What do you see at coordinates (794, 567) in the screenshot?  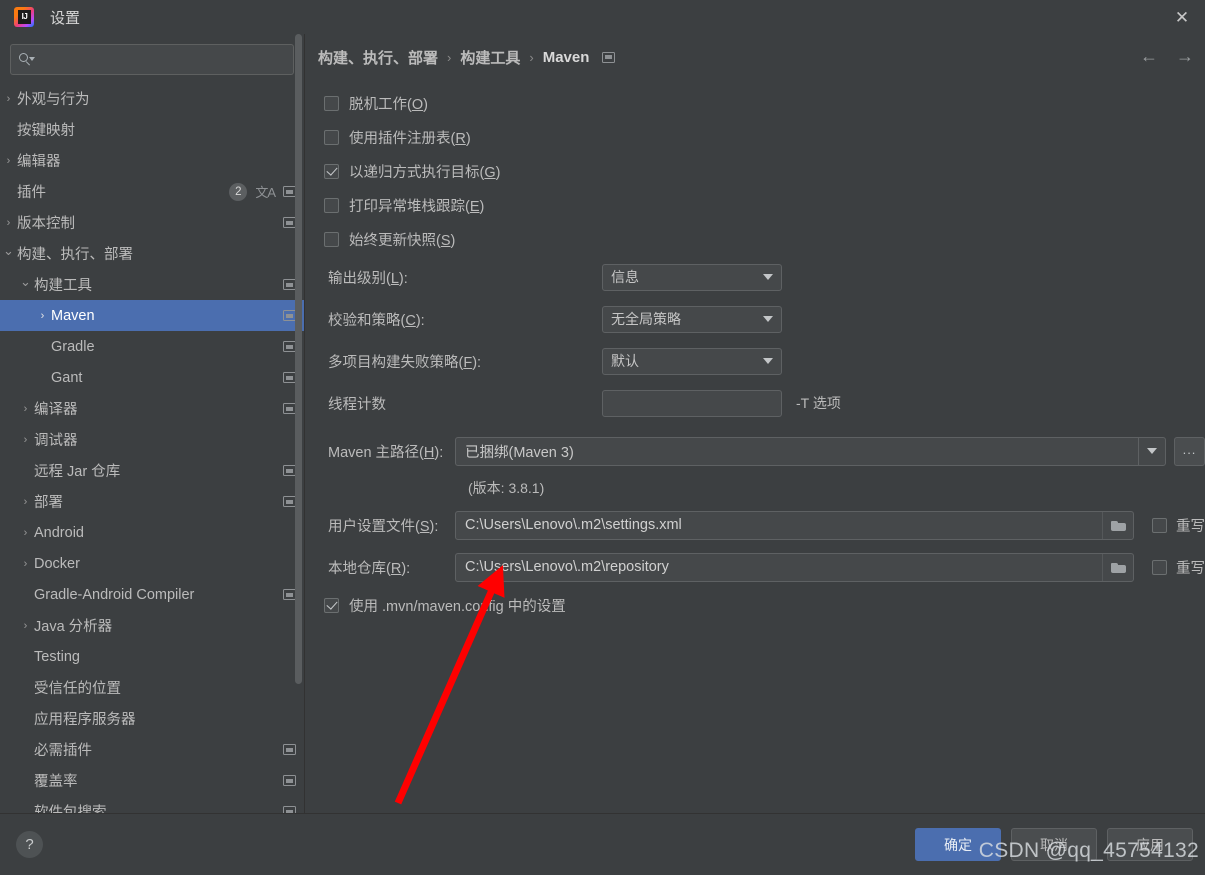 I see `local-repository-input: C:\Users\Lenovo\.m2\repository` at bounding box center [794, 567].